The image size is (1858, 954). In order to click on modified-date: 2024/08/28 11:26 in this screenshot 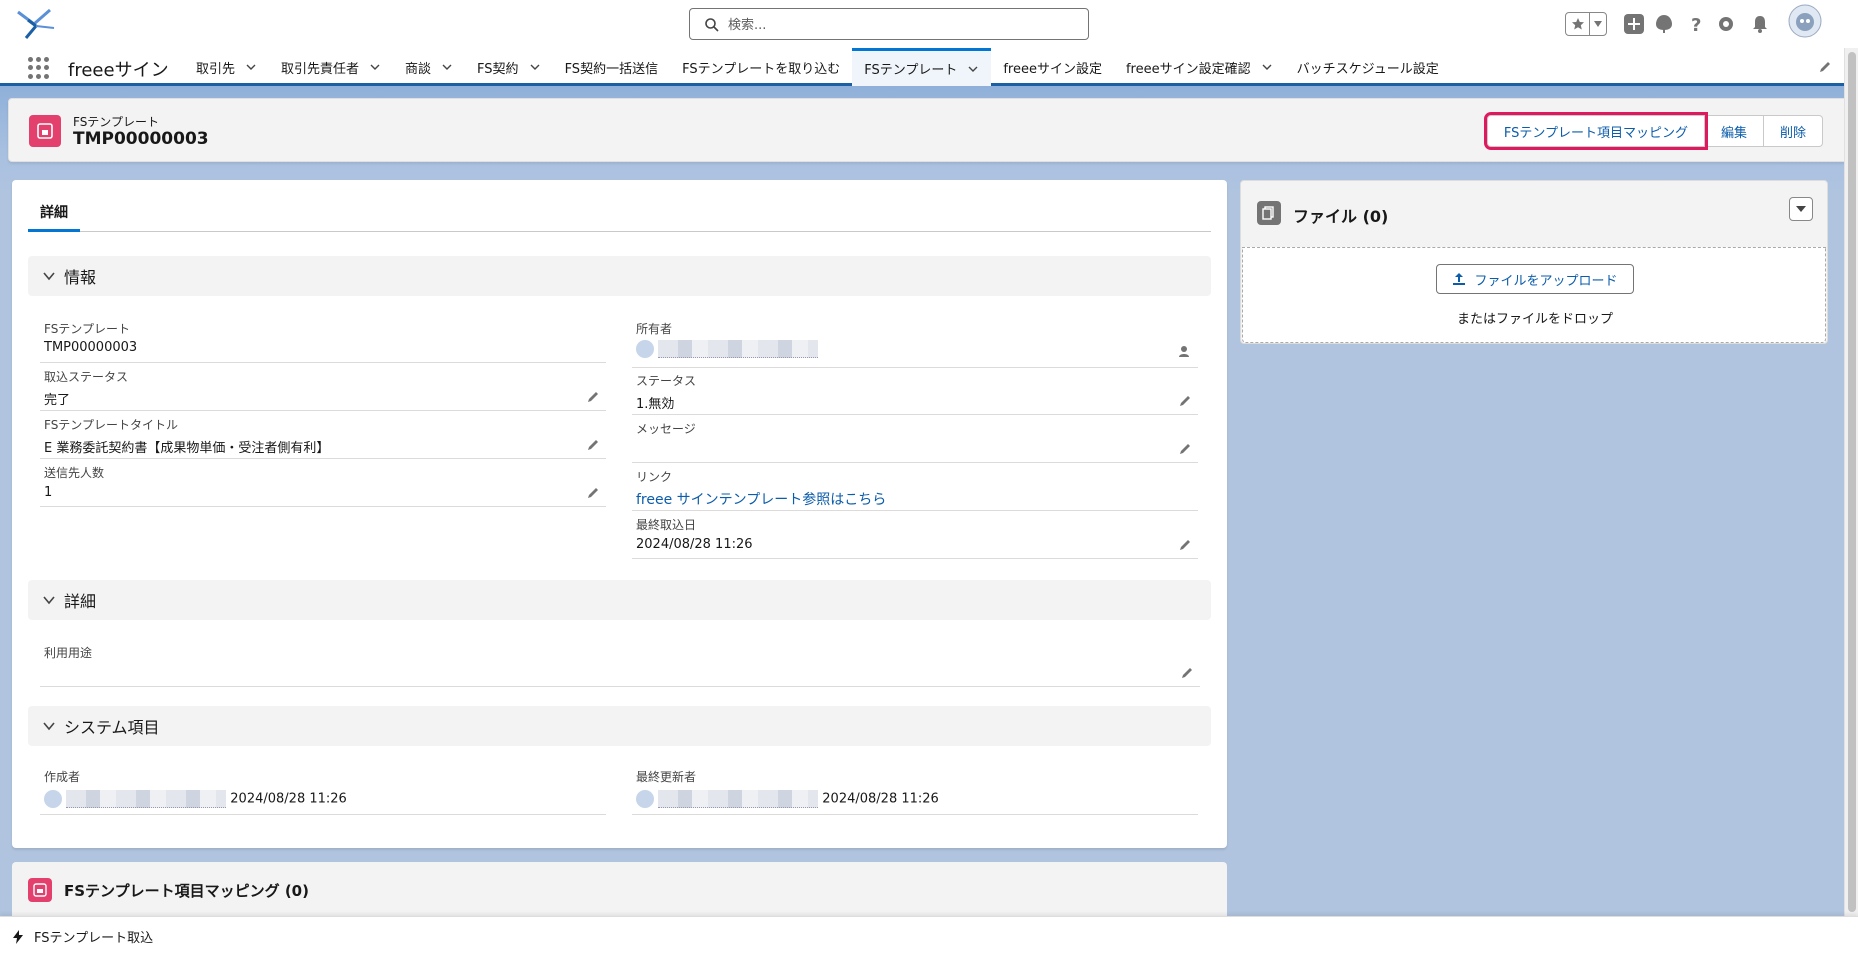, I will do `click(880, 799)`.